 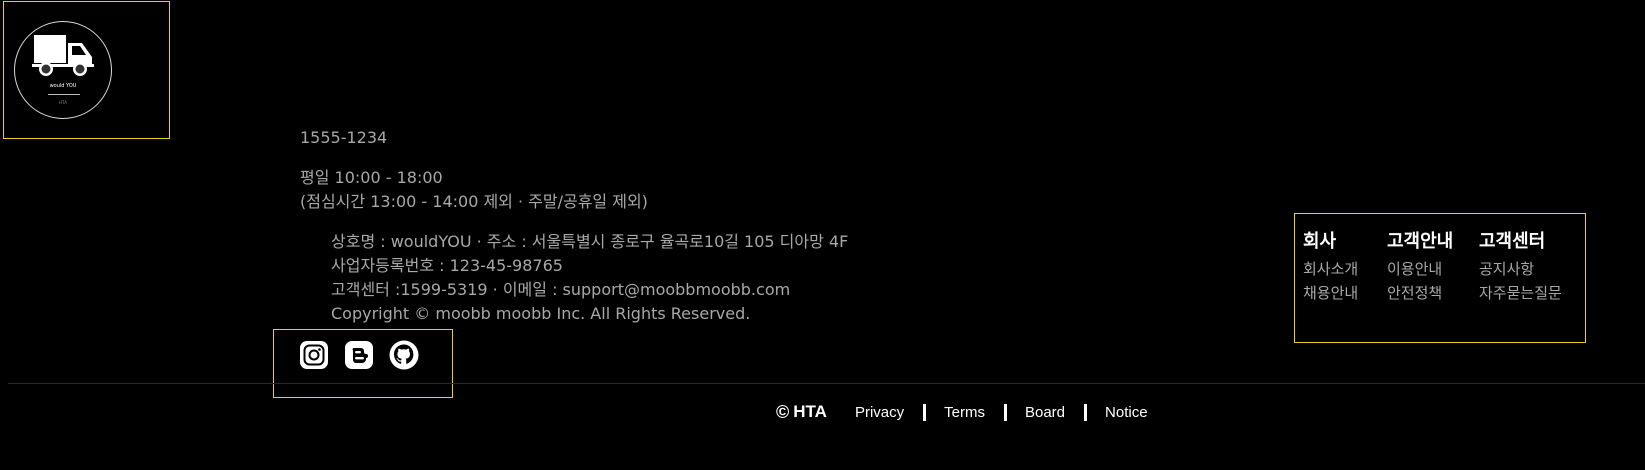 I want to click on link-recruit: 채용안내, so click(x=1330, y=293).